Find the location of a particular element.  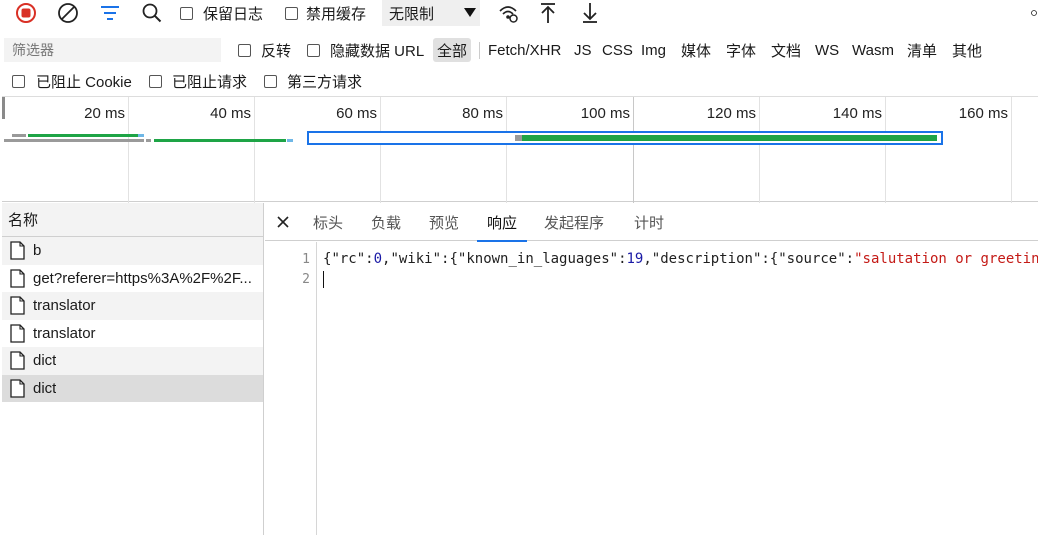

blocked-cookies-check is located at coordinates (18, 81).